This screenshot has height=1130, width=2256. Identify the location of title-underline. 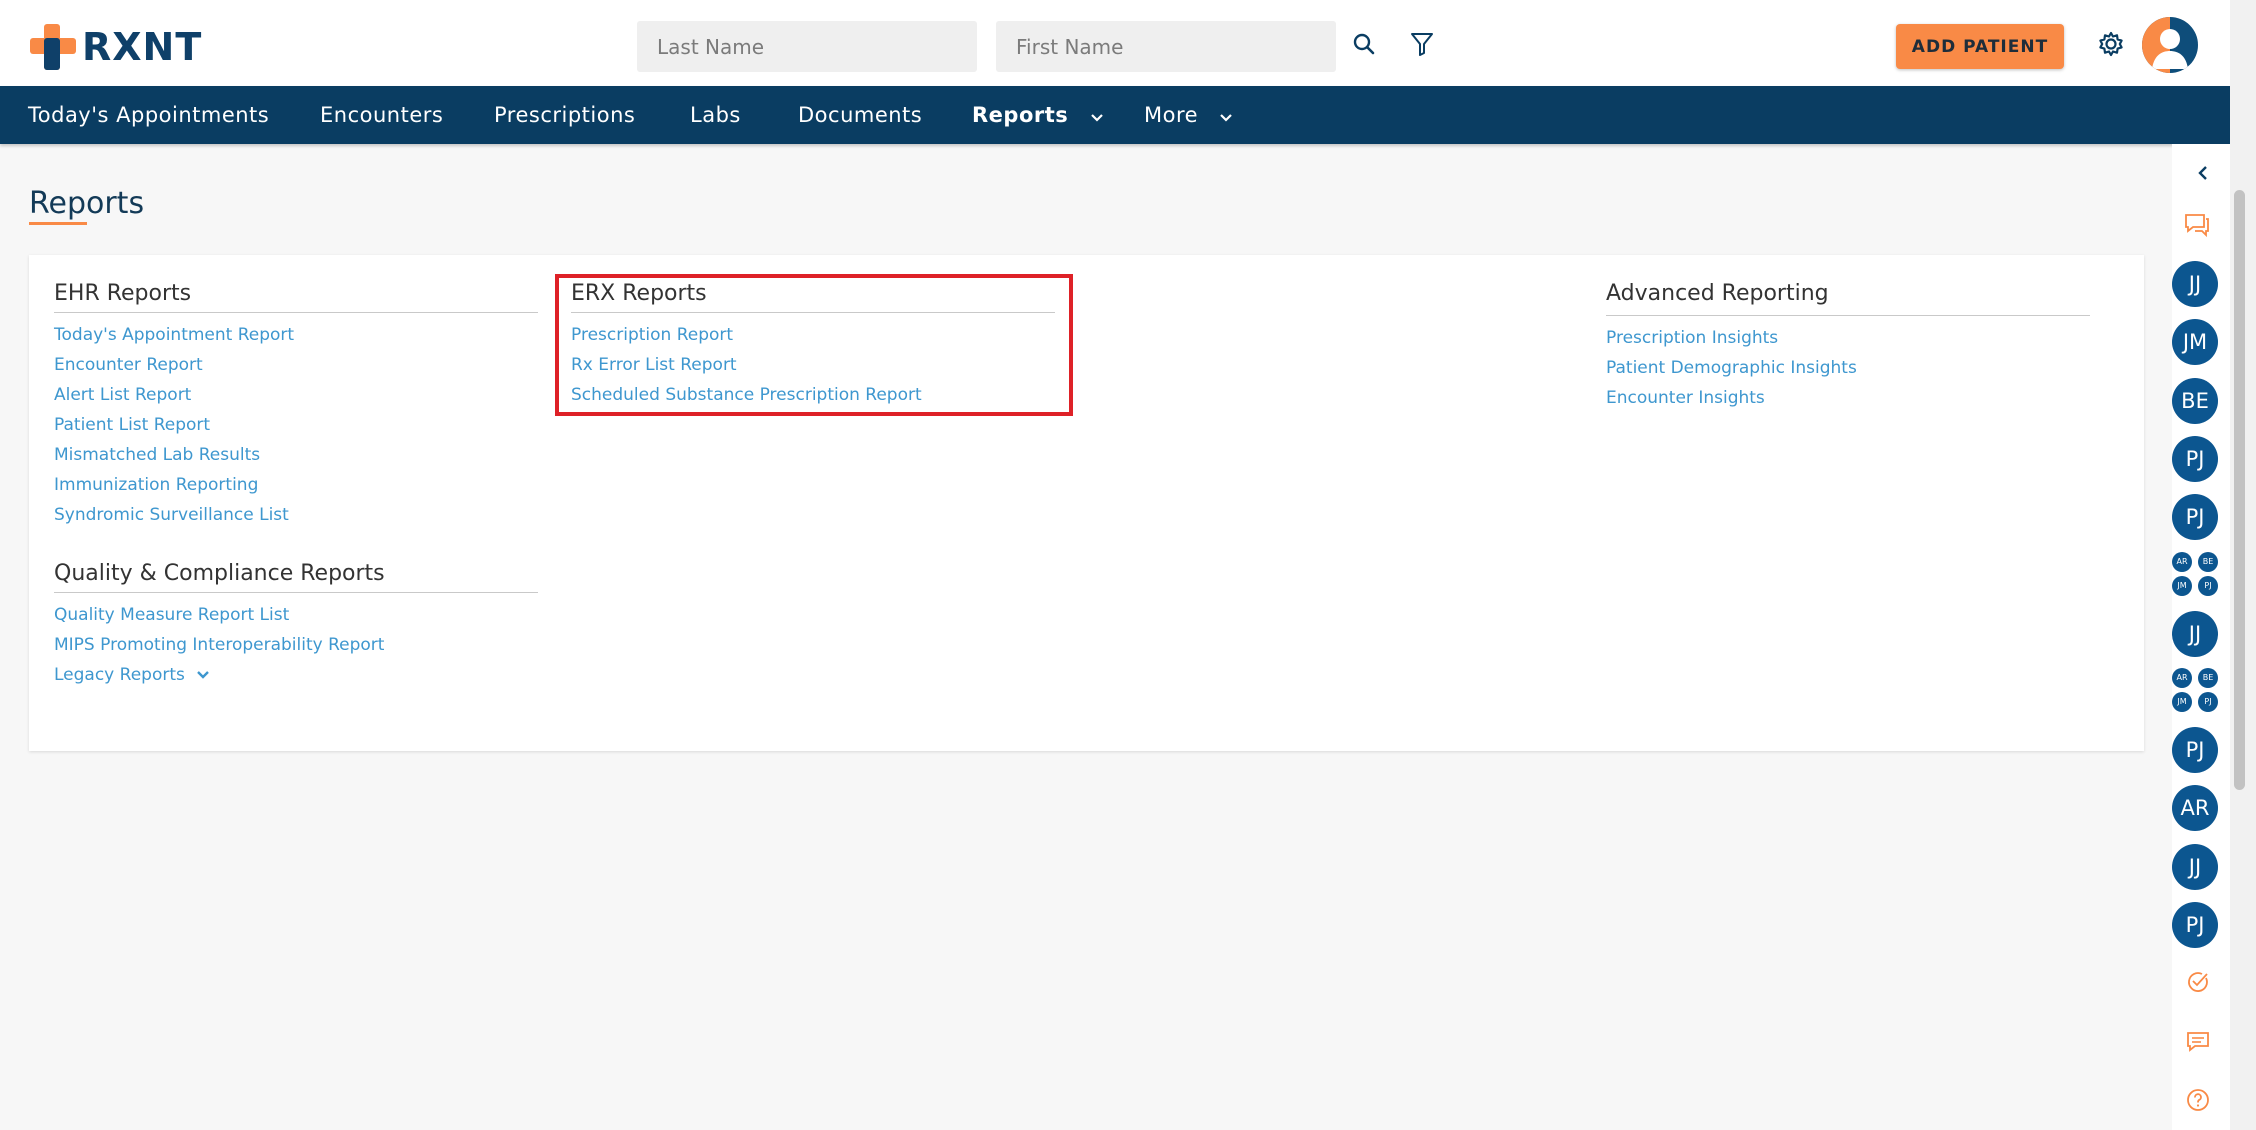
(58, 223).